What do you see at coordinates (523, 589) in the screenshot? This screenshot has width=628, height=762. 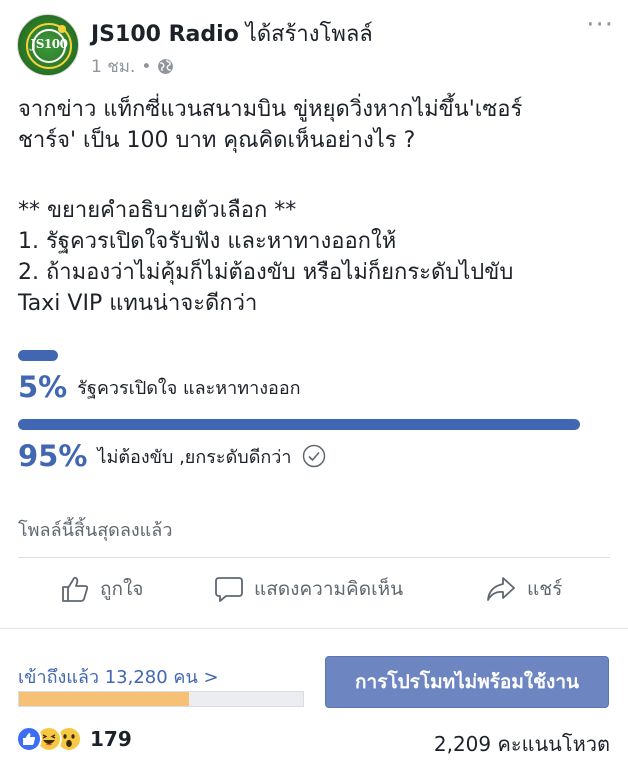 I see `share-button: แชร์` at bounding box center [523, 589].